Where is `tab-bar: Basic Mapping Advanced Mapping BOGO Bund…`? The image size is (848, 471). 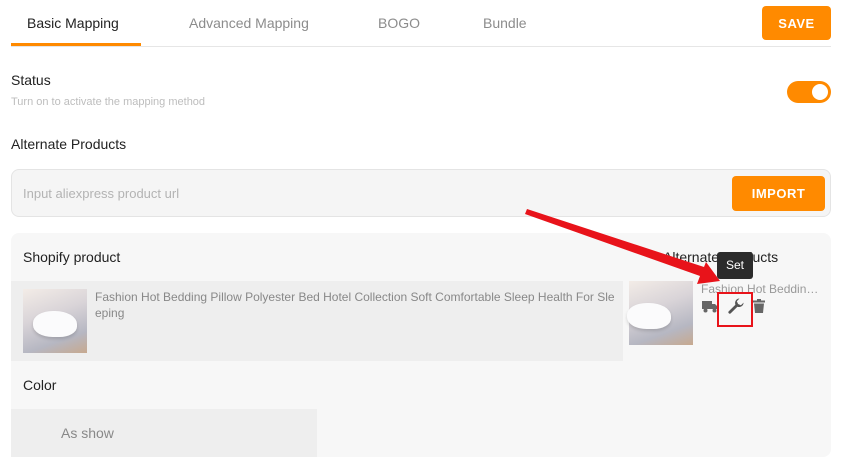
tab-bar: Basic Mapping Advanced Mapping BOGO Bund… is located at coordinates (421, 23).